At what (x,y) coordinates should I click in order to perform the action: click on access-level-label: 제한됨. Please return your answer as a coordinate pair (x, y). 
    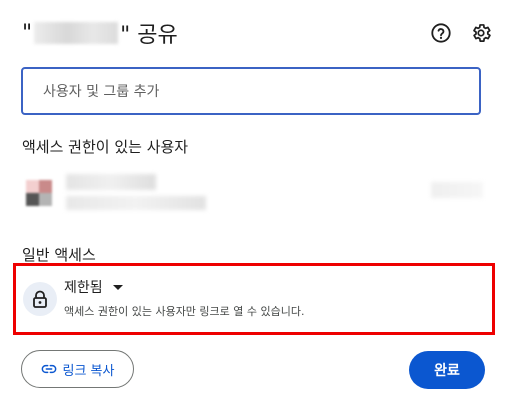
    Looking at the image, I should click on (83, 288).